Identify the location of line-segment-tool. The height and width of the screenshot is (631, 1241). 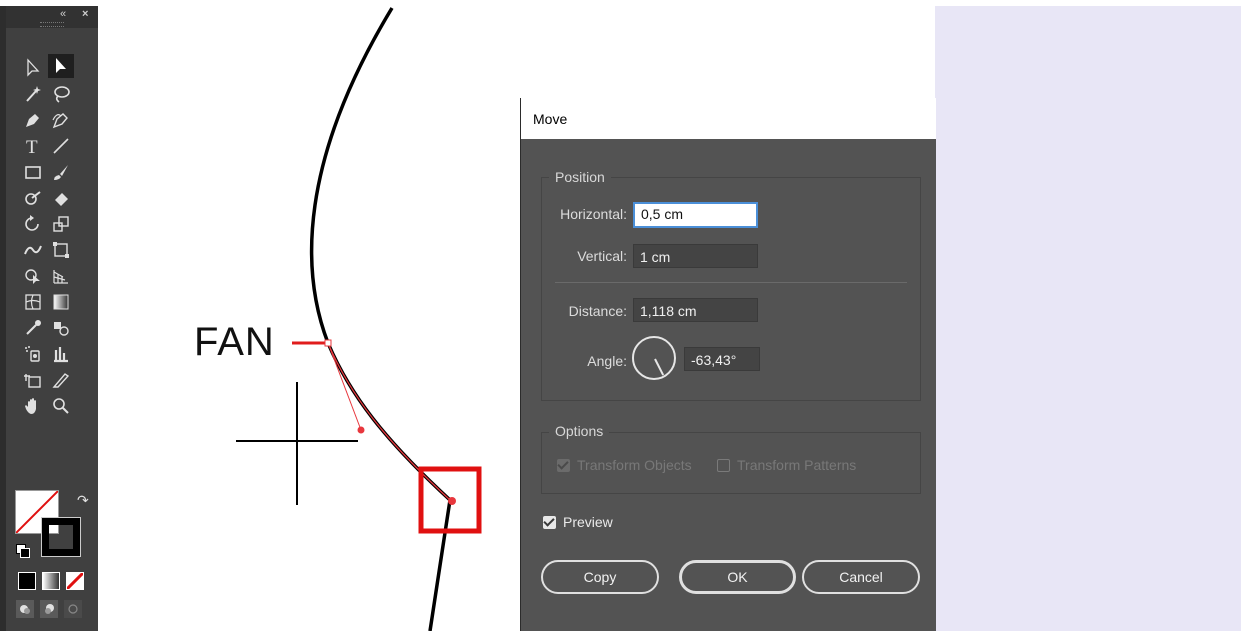
(61, 146).